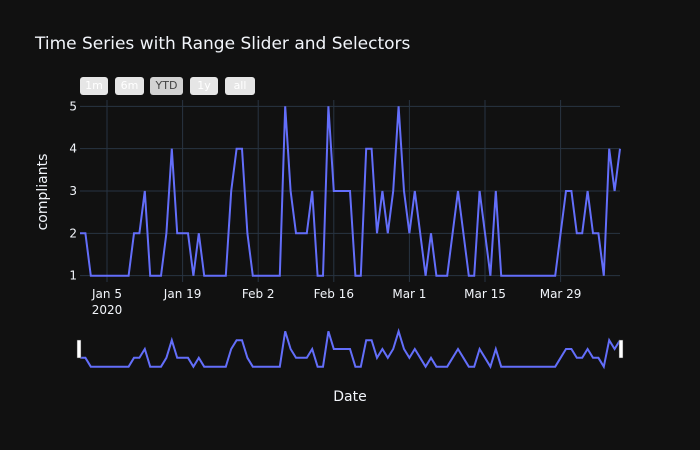  Describe the element at coordinates (409, 294) in the screenshot. I see `x-tick-label: Mar 1` at that location.